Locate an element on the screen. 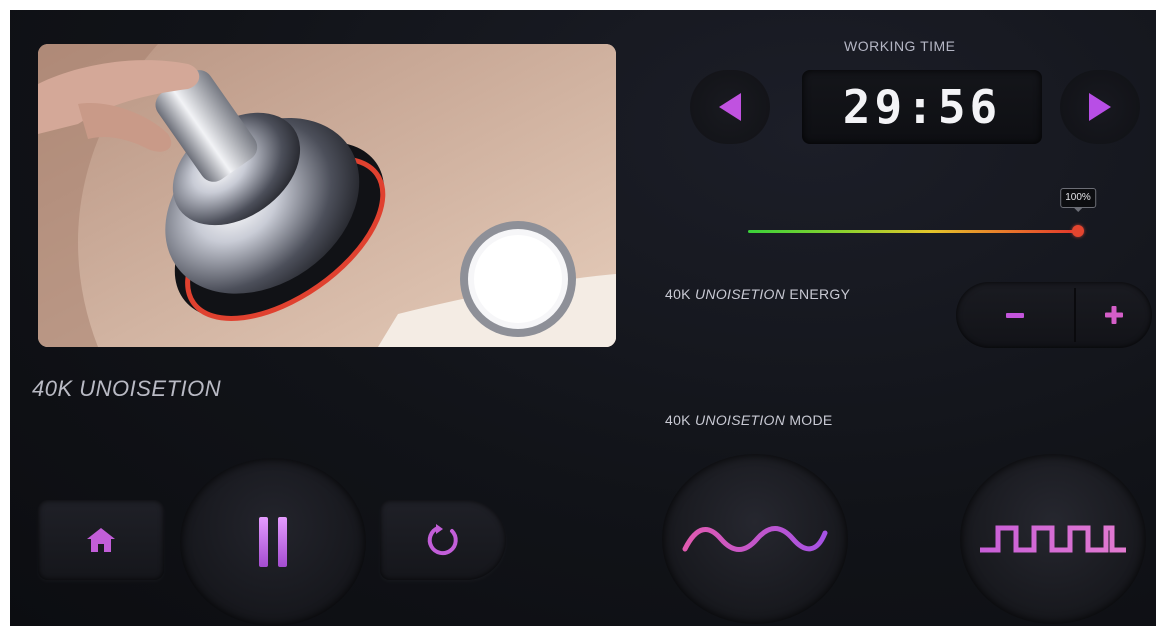 The image size is (1159, 637). energy-level-tooltip: 100% is located at coordinates (1078, 200).